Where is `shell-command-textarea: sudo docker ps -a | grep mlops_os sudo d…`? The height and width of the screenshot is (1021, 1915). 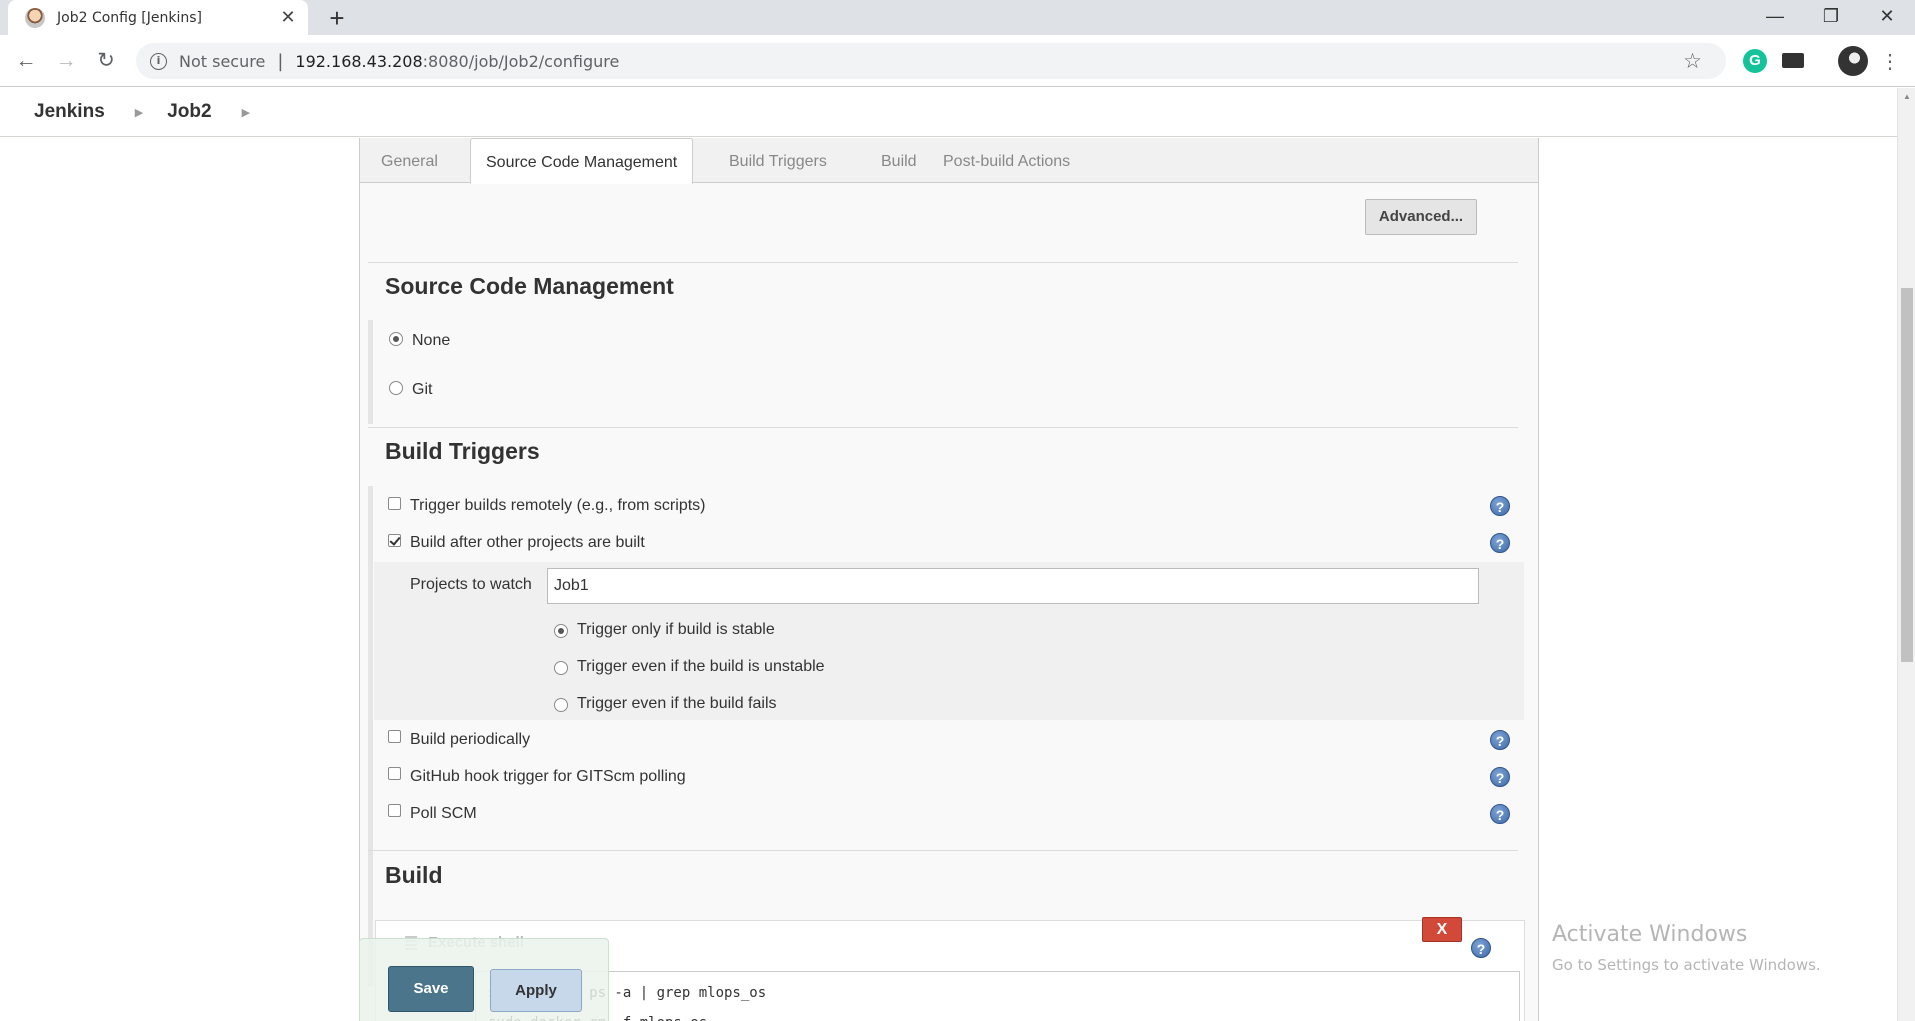
shell-command-textarea: sudo docker ps -a | grep mlops_os sudo d… is located at coordinates (997, 996).